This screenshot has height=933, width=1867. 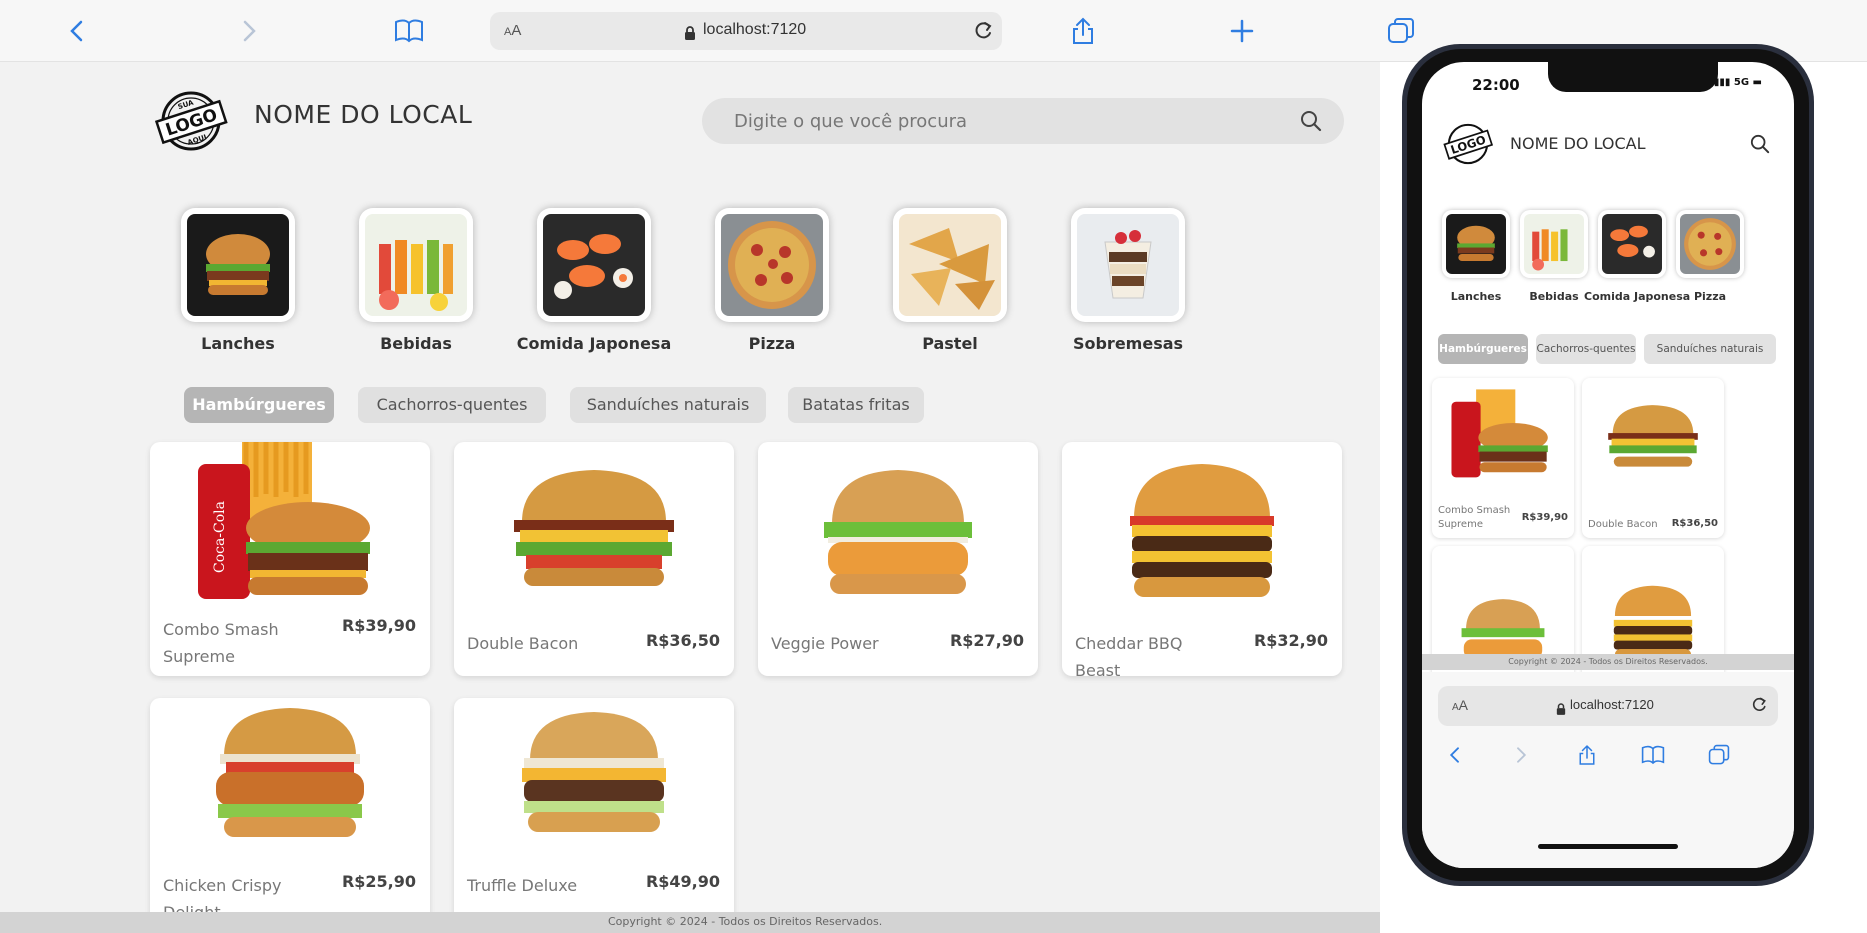 I want to click on juices-image, so click(x=416, y=265).